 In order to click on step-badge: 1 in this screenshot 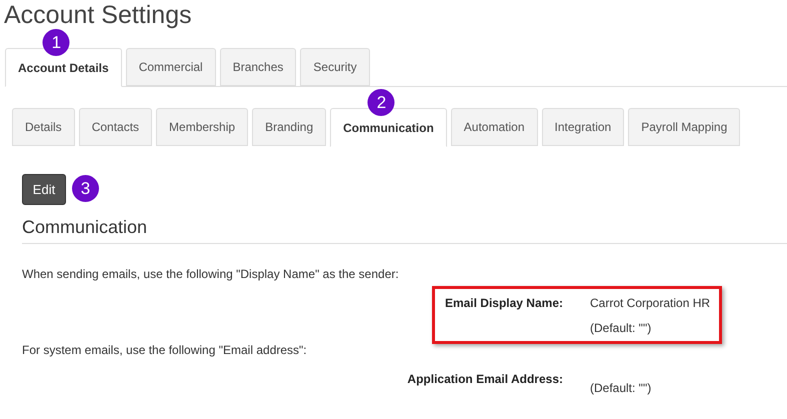, I will do `click(56, 42)`.